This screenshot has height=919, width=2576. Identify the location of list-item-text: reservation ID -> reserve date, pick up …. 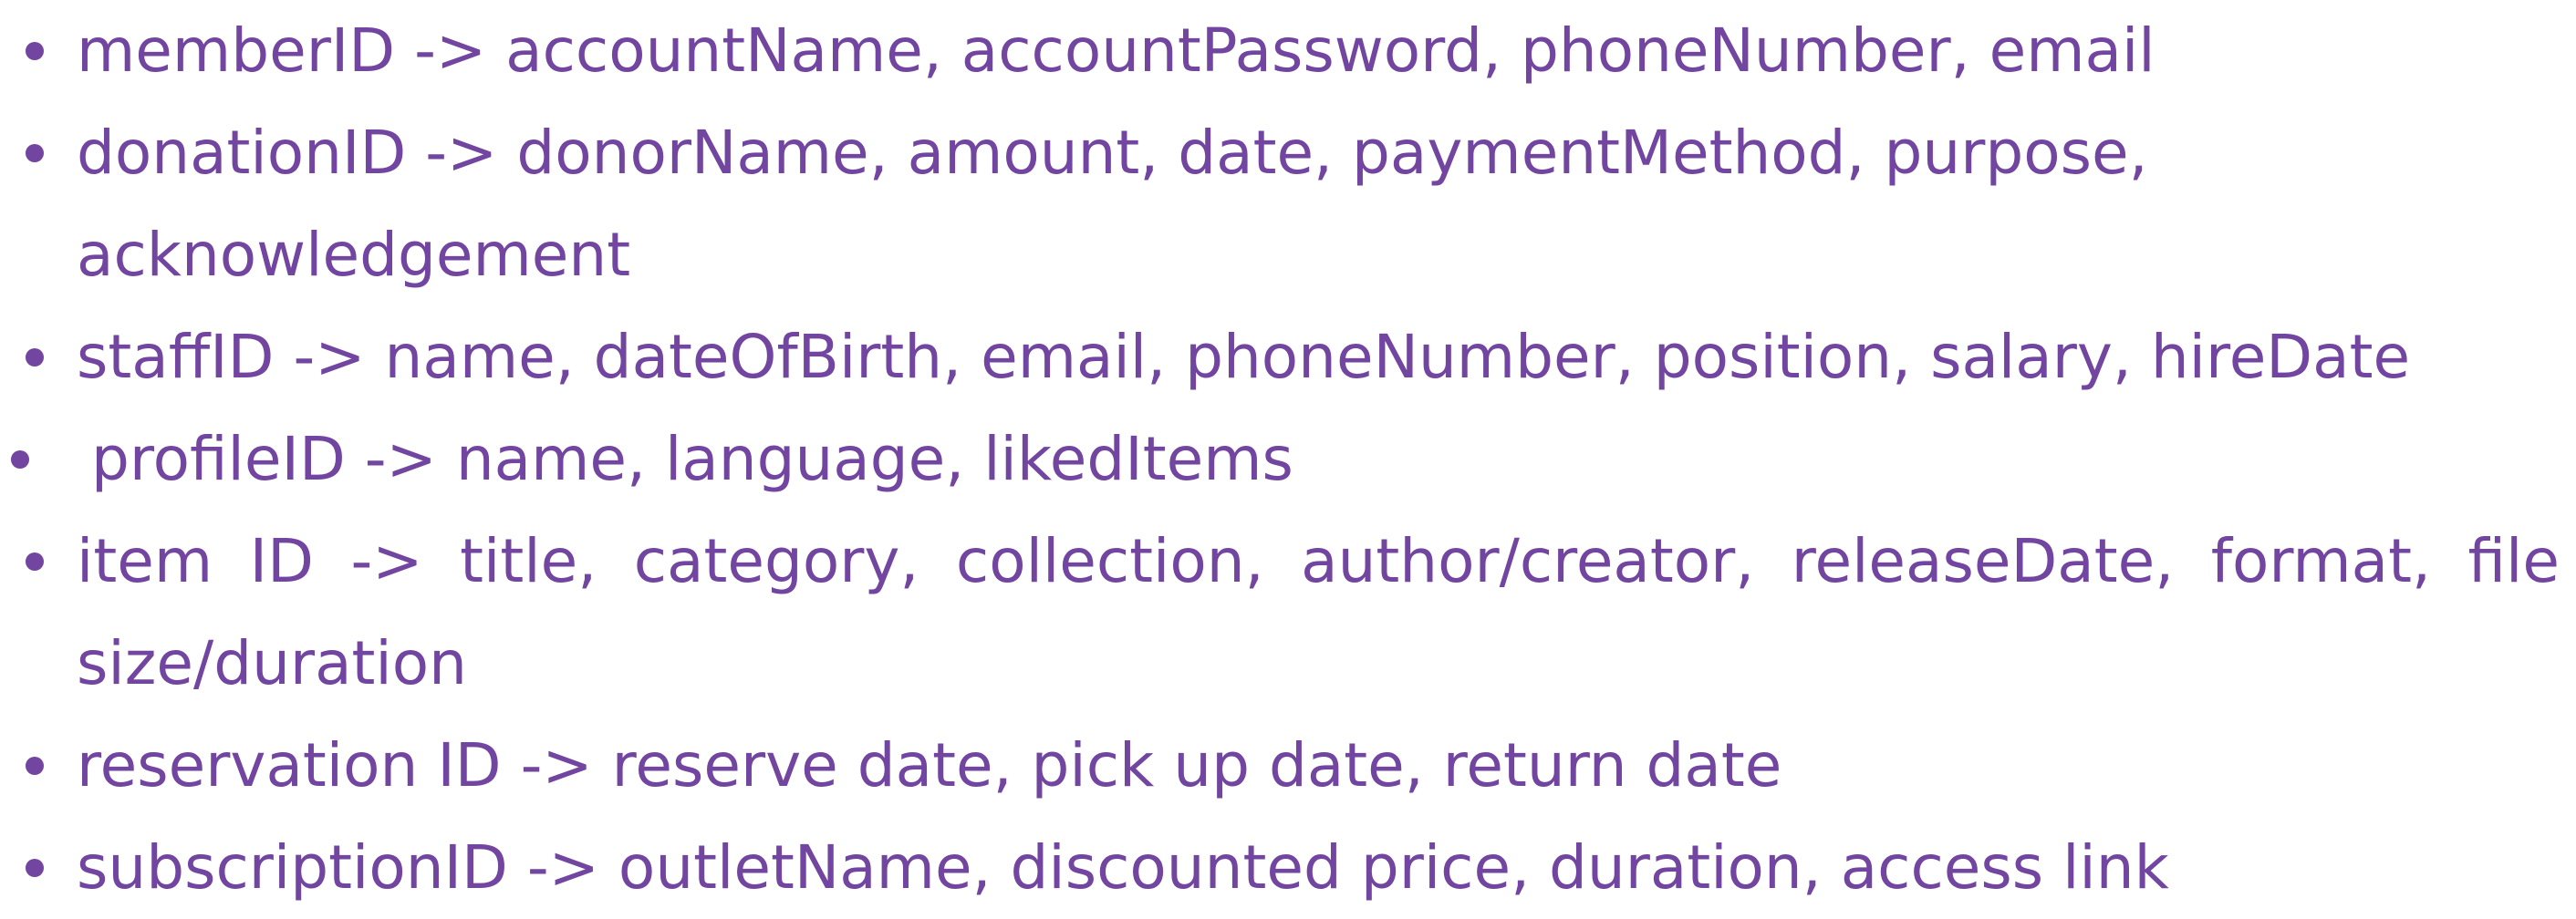
(929, 765).